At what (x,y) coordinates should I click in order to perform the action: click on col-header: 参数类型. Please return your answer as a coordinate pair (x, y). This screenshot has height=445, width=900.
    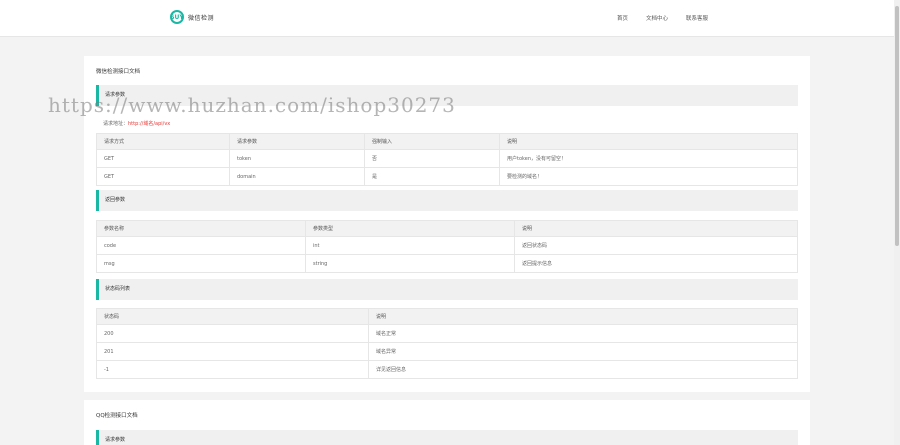
    Looking at the image, I should click on (410, 228).